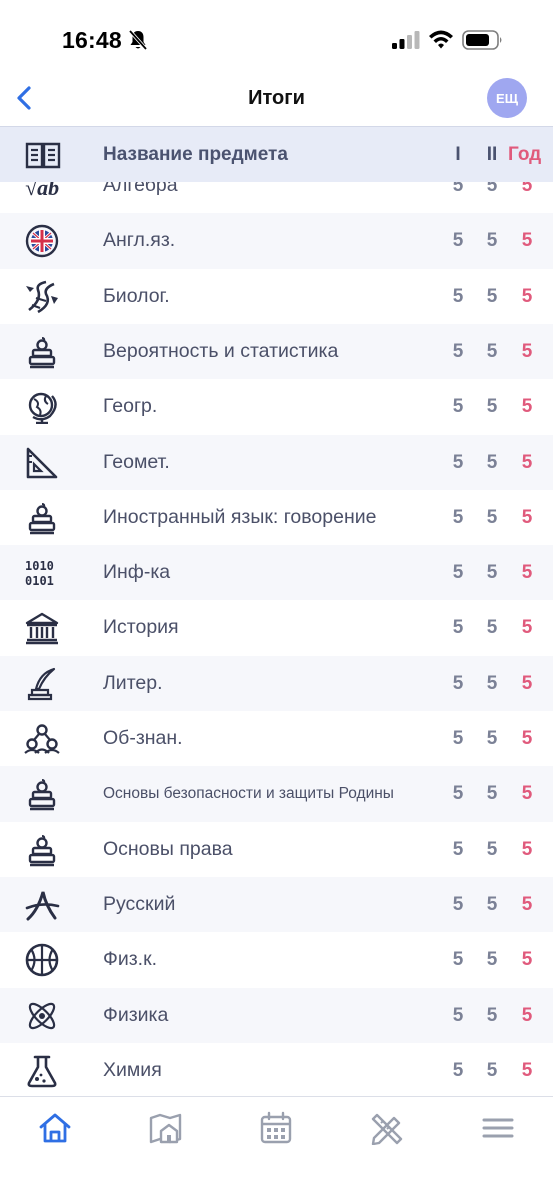 This screenshot has height=1200, width=553. What do you see at coordinates (524, 155) in the screenshot?
I see `column-header-year: Год` at bounding box center [524, 155].